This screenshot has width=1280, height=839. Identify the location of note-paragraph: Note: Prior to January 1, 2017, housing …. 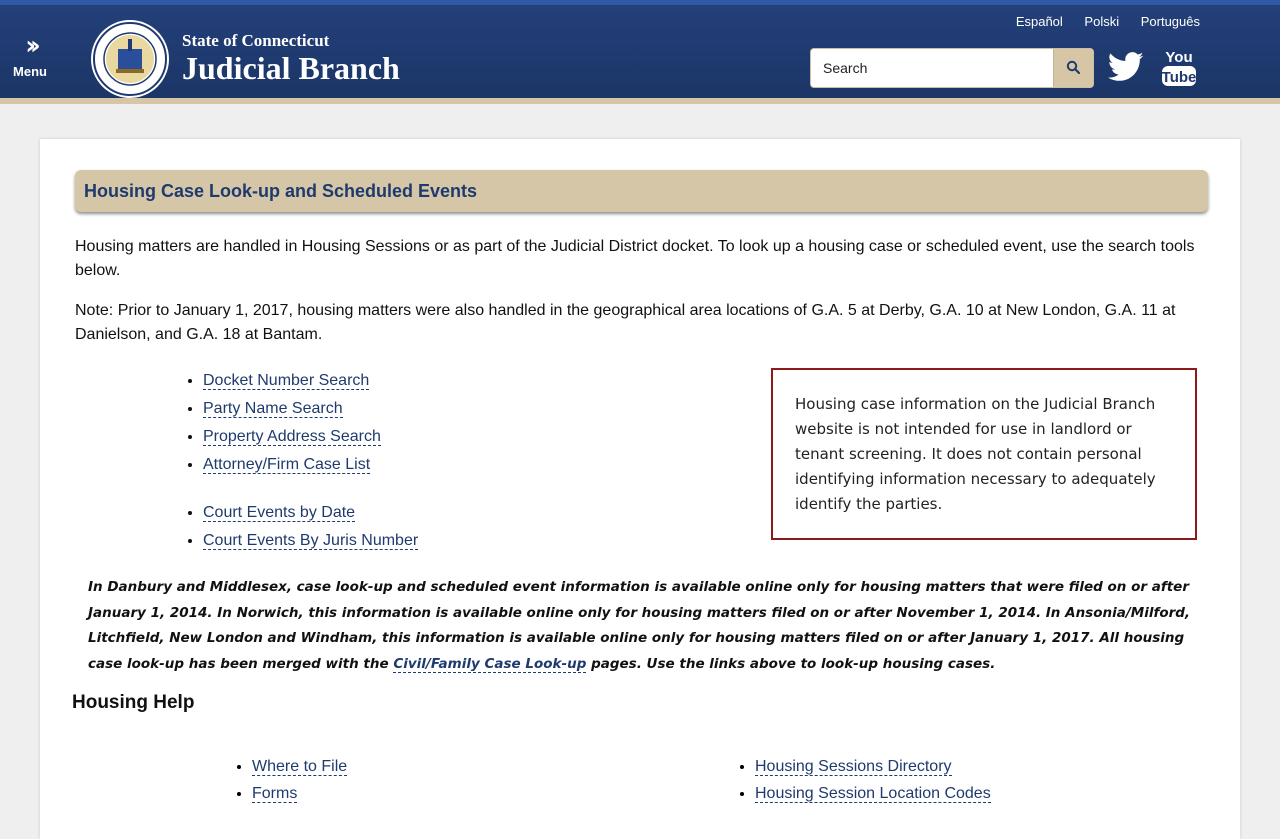
(625, 322).